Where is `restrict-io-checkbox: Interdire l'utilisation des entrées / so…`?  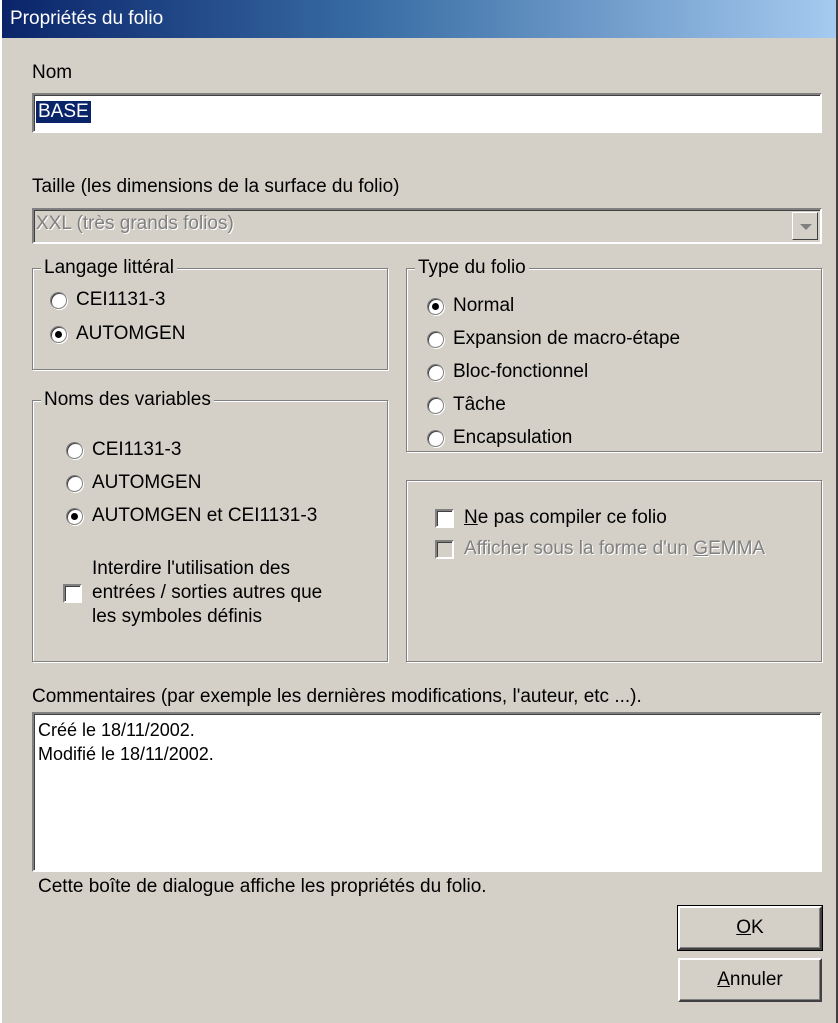
restrict-io-checkbox: Interdire l'utilisation des entrées / so… is located at coordinates (192, 593).